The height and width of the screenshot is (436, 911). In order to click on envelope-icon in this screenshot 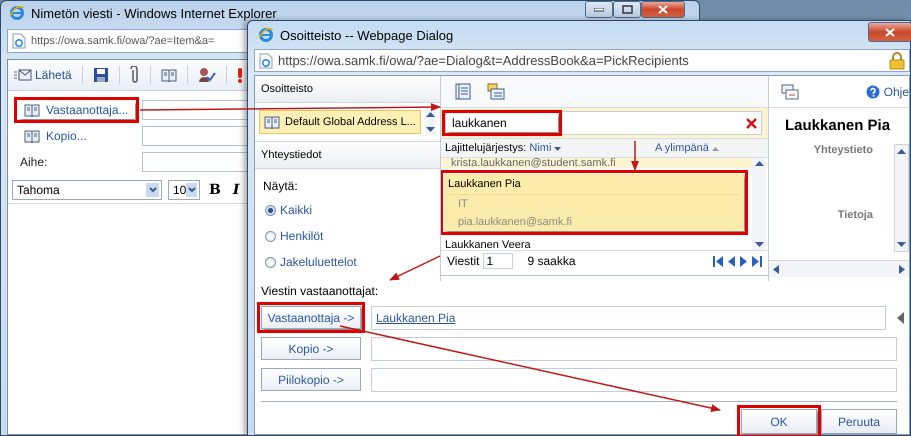, I will do `click(23, 75)`.